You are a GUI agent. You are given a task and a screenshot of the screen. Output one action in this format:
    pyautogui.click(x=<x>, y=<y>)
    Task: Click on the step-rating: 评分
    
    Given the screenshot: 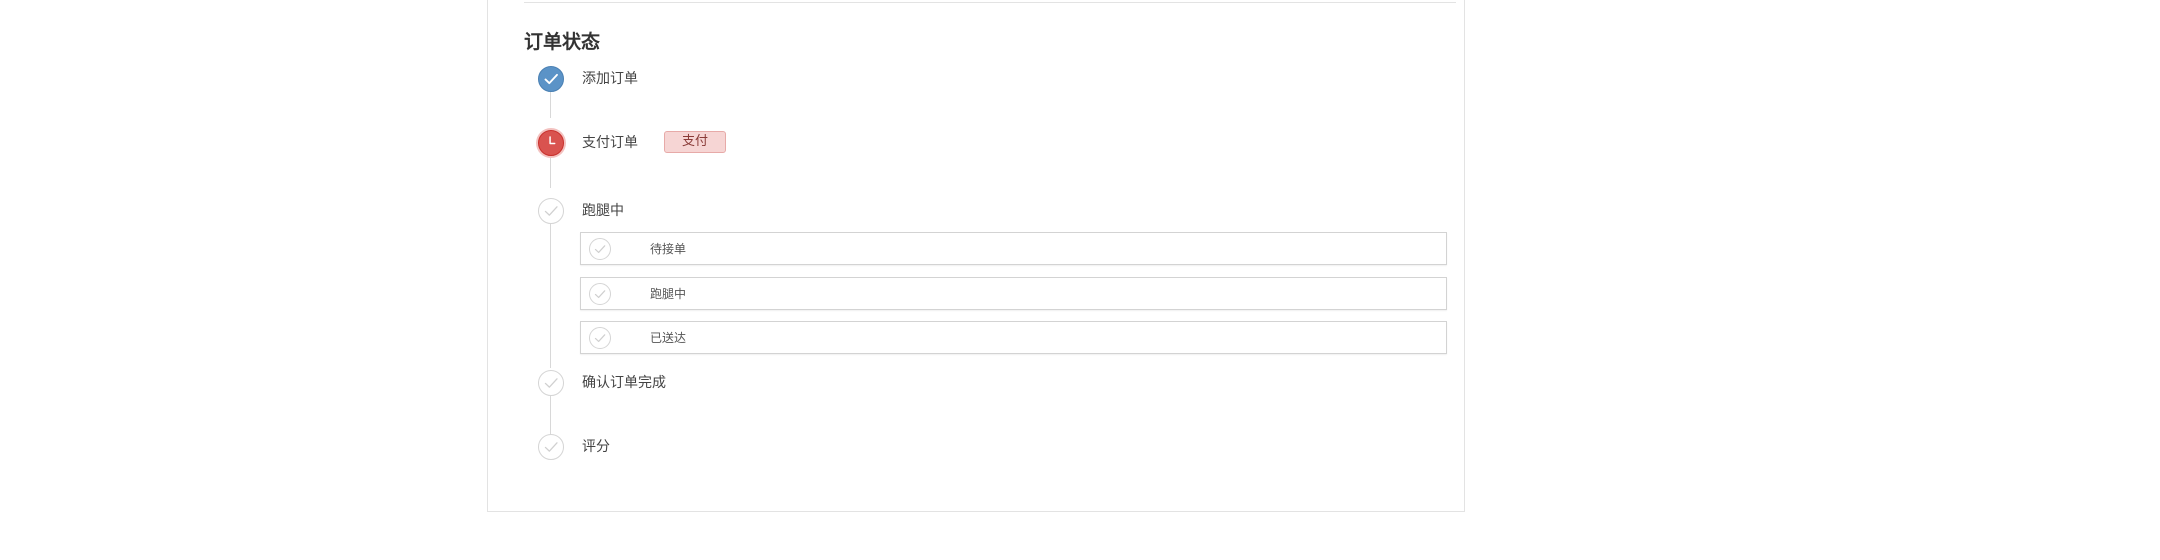 What is the action you would take?
    pyautogui.click(x=976, y=449)
    